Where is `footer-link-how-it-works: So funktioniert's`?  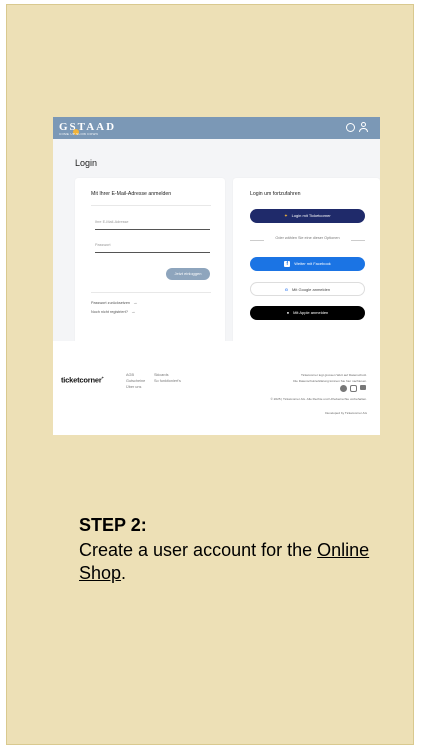
footer-link-how-it-works: So funktioniert's is located at coordinates (167, 381).